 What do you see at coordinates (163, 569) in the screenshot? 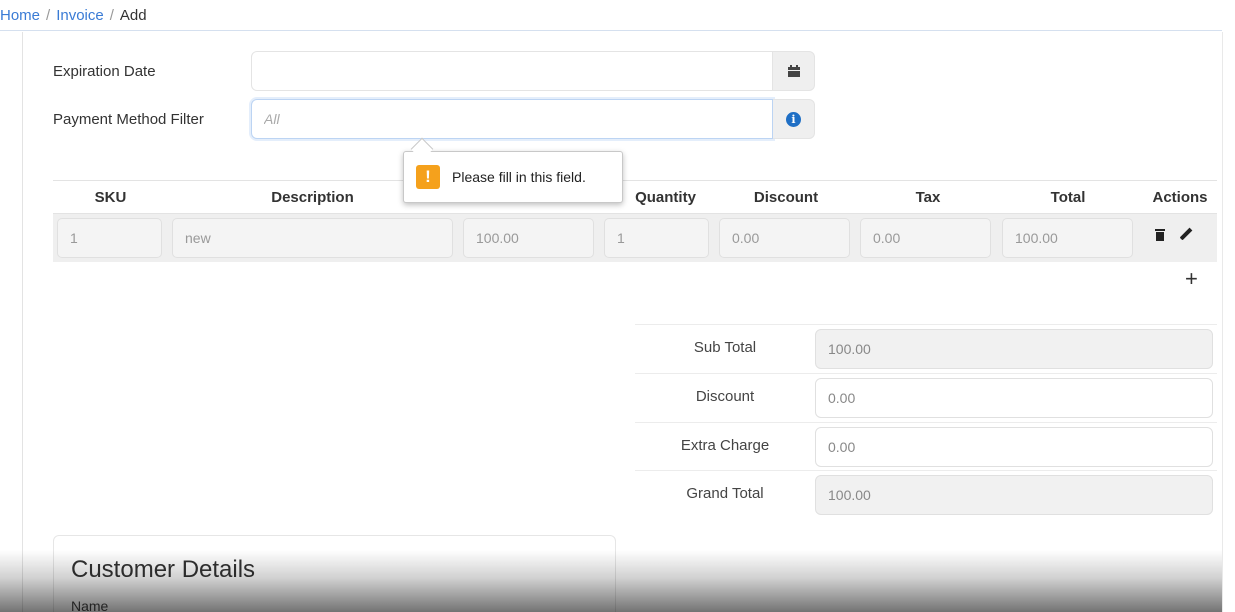
I see `customer-details-title: Customer Details` at bounding box center [163, 569].